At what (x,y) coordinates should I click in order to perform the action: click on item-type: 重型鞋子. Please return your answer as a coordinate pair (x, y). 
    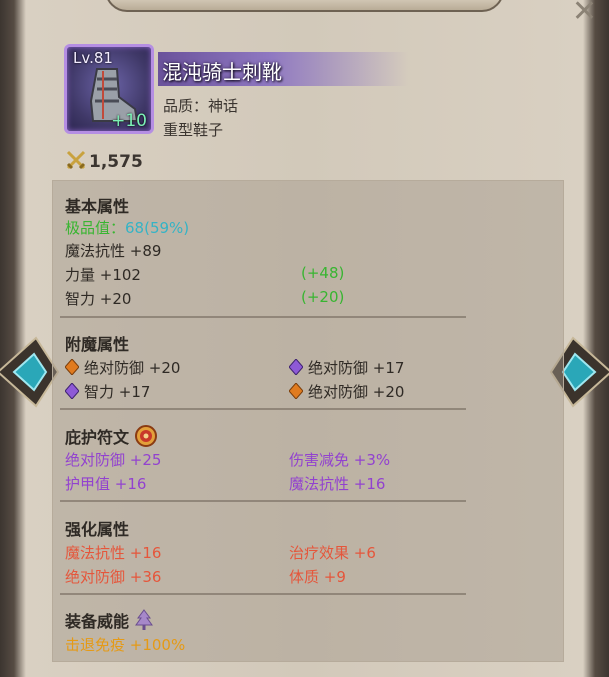
    Looking at the image, I should click on (193, 130).